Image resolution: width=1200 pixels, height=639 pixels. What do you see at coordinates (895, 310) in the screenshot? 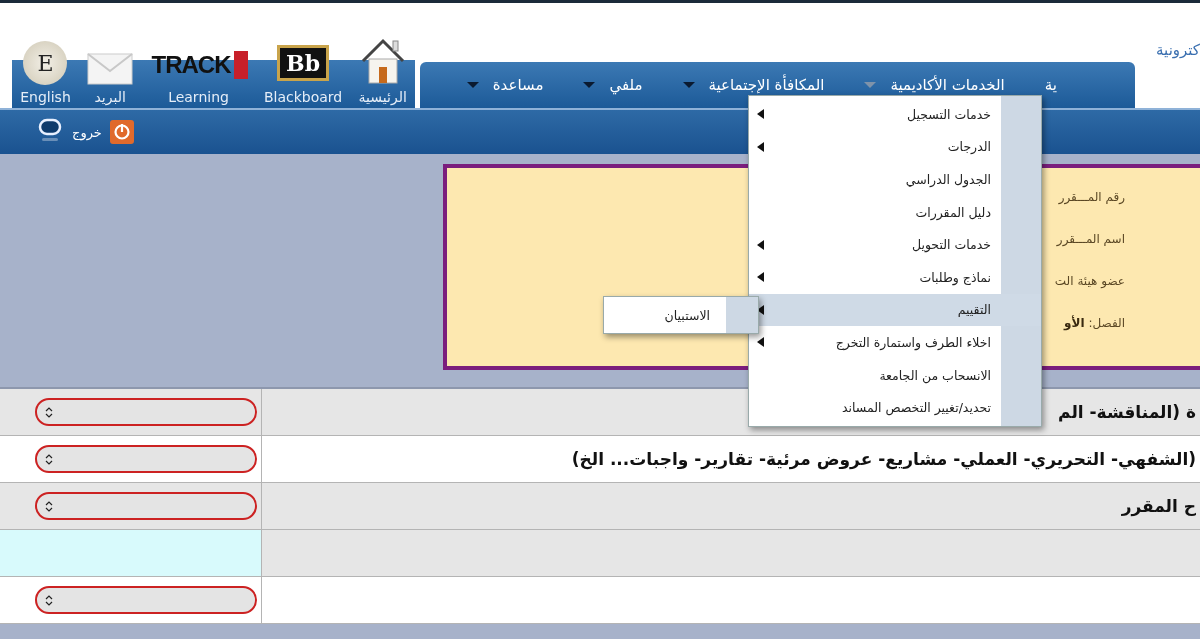
I see `dropdown-item: التقييم` at bounding box center [895, 310].